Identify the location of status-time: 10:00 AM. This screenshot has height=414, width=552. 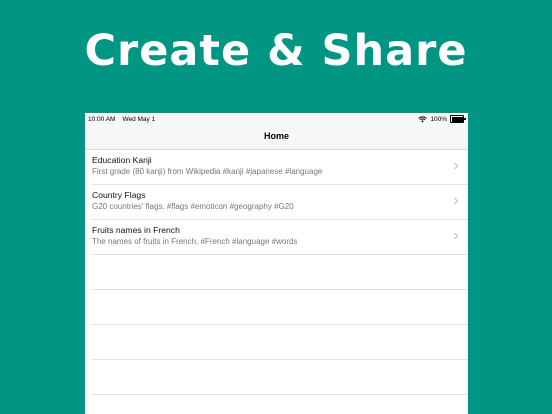
(102, 119).